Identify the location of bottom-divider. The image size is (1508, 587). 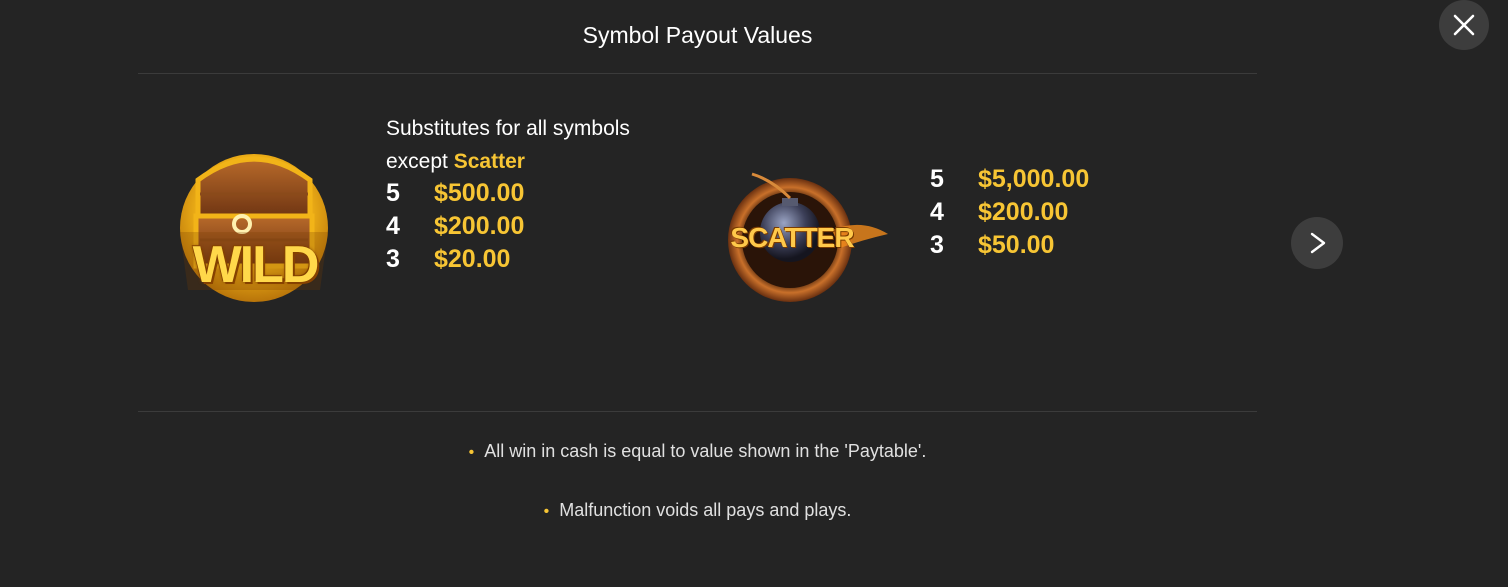
(697, 411).